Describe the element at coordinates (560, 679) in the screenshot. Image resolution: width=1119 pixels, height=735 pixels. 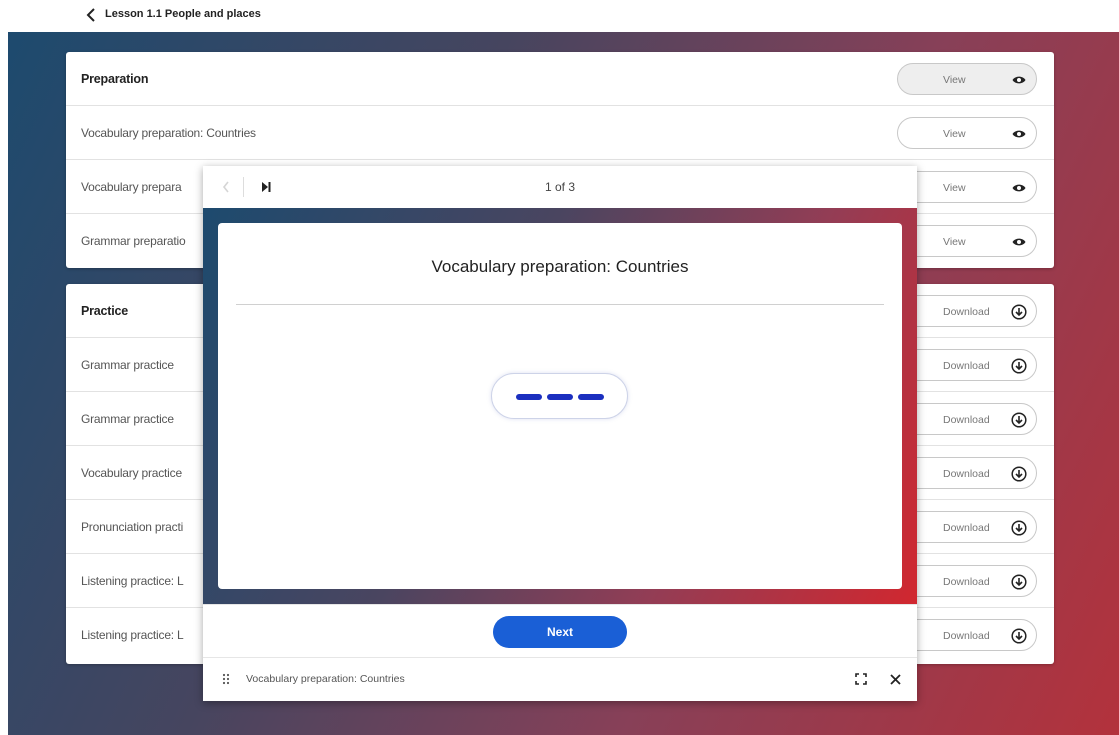
I see `viewer-status-bar: Vocabulary preparation: Countries` at that location.